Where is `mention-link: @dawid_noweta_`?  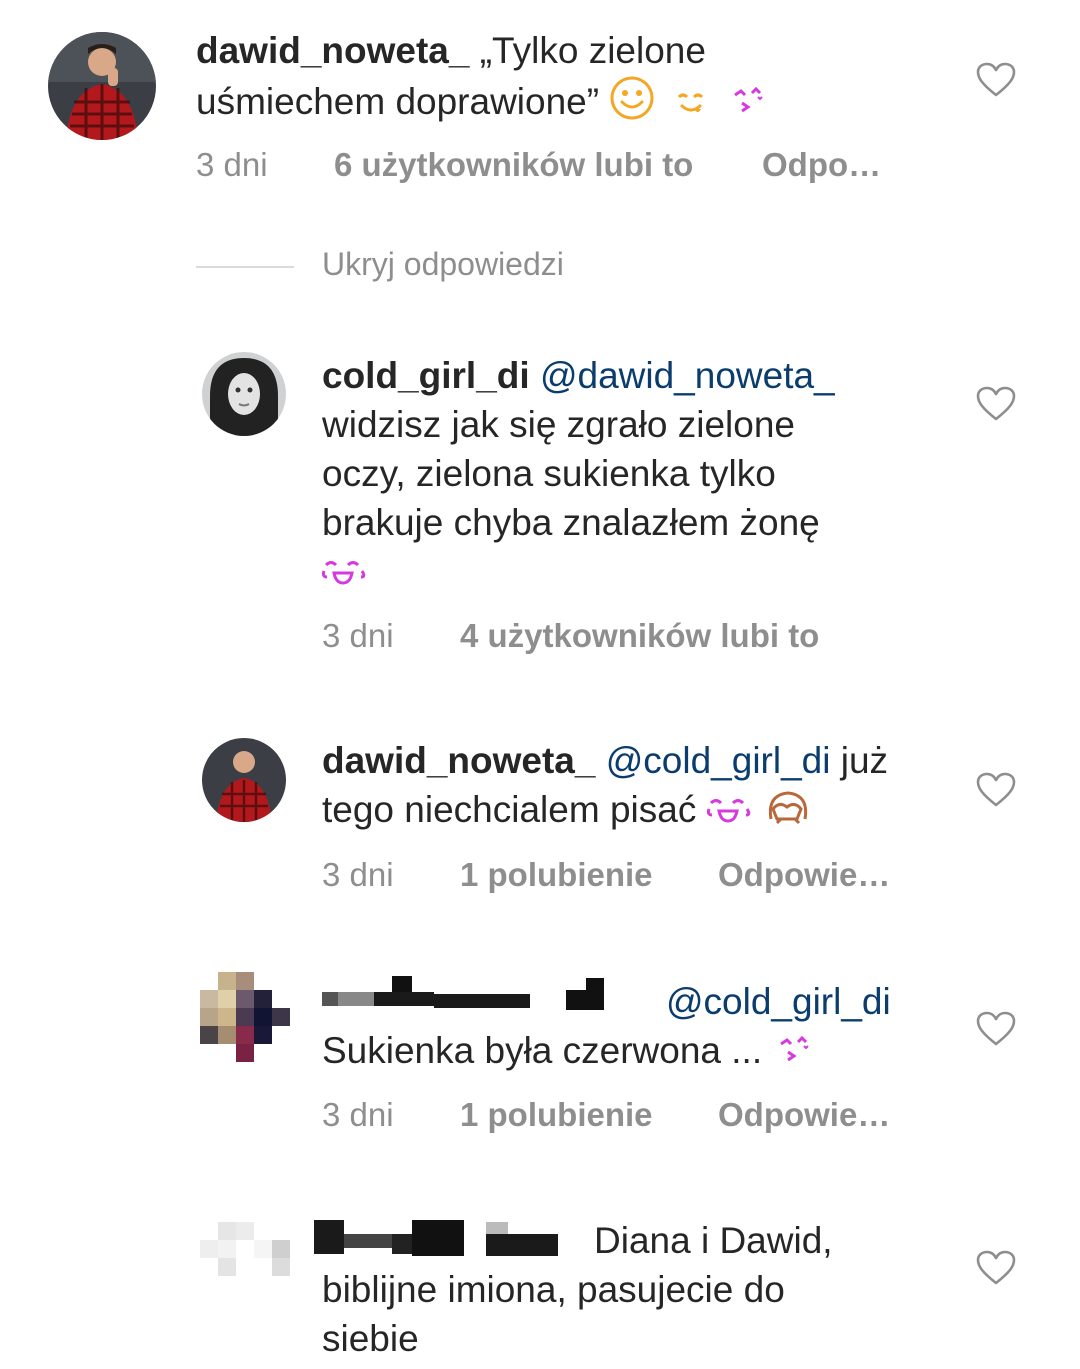
mention-link: @dawid_noweta_ is located at coordinates (687, 375).